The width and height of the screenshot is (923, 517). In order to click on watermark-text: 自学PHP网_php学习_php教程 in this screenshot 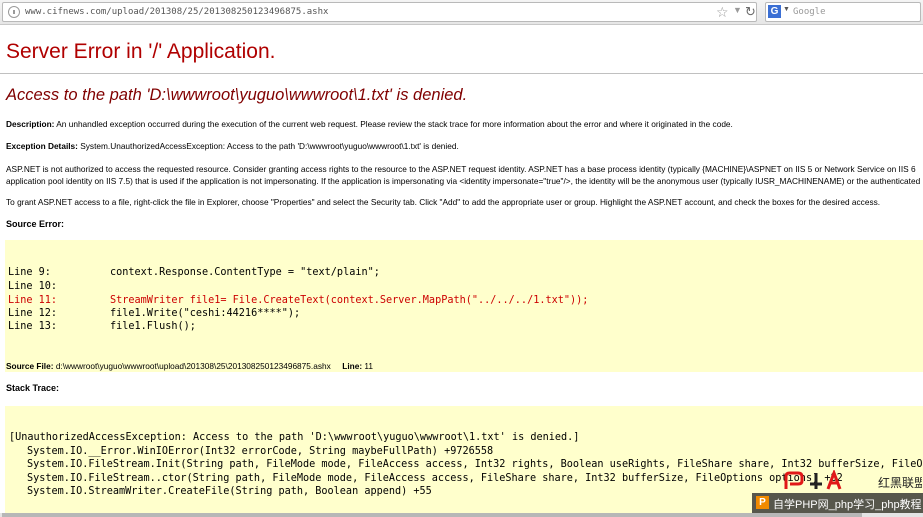, I will do `click(847, 505)`.